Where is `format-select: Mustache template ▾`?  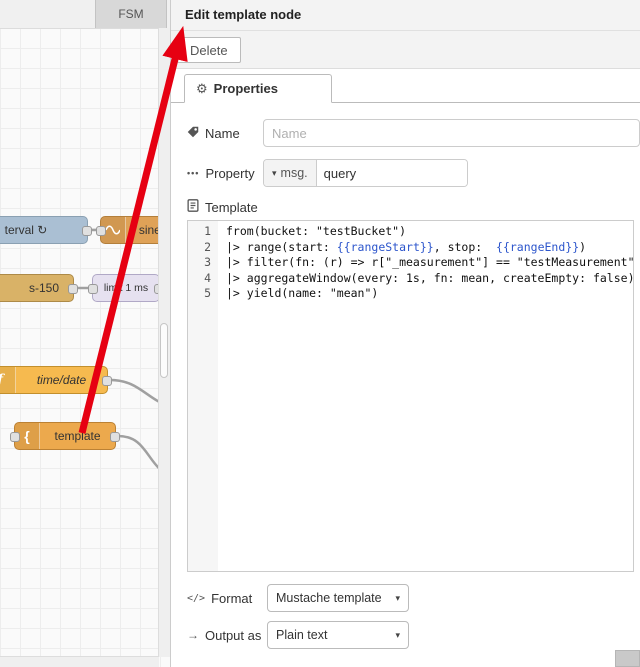 format-select: Mustache template ▾ is located at coordinates (338, 598).